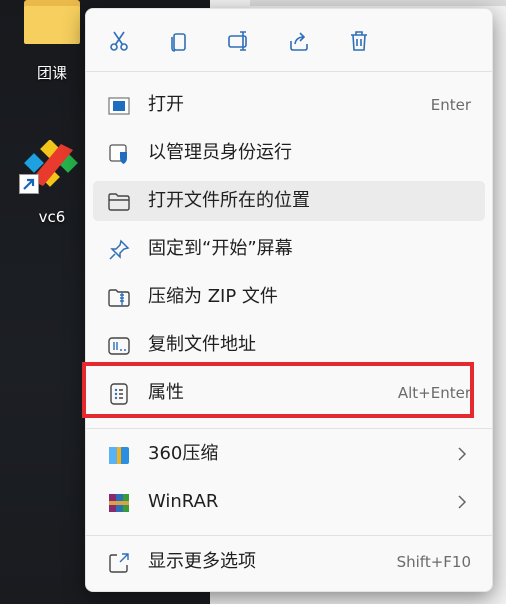 The height and width of the screenshot is (604, 506). Describe the element at coordinates (229, 200) in the screenshot. I see `menu-item-label: 打开文件所在的位置` at that location.